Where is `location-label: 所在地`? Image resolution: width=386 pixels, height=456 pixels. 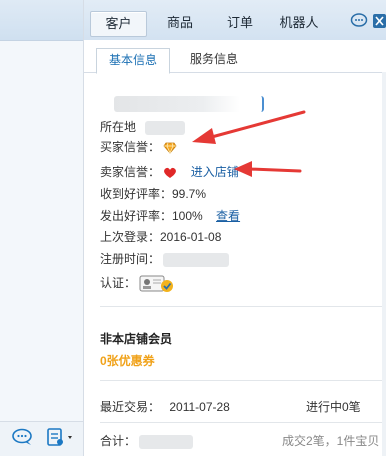
location-label: 所在地 is located at coordinates (118, 127).